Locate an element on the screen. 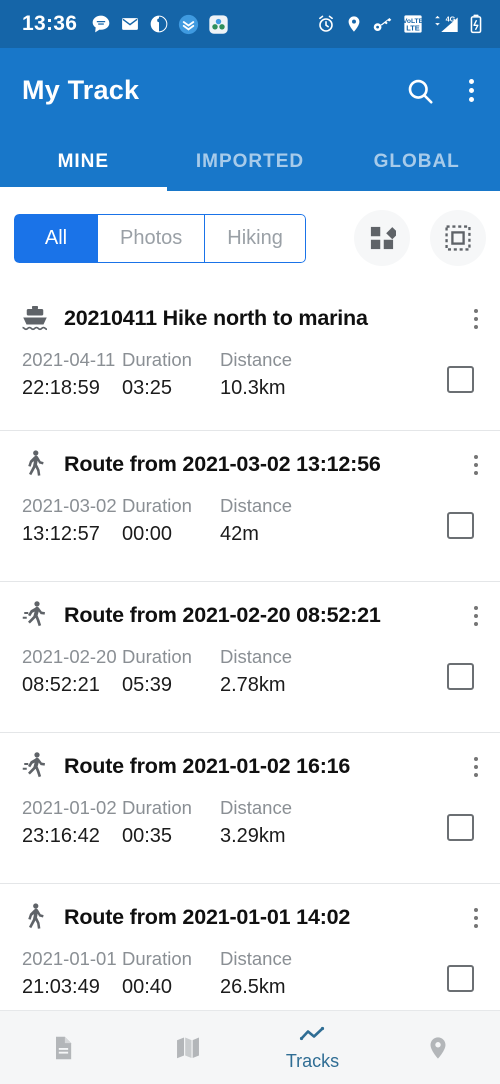 Image resolution: width=500 pixels, height=1084 pixels. volte-icon: VoLTE LTE is located at coordinates (413, 24).